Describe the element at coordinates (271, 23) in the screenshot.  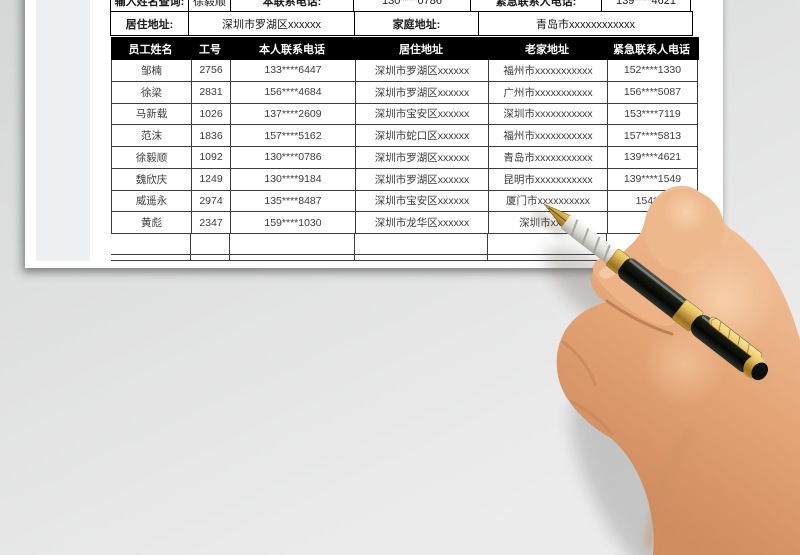
I see `lookup-residence-value: 深圳市罗湖区xxxxxx` at that location.